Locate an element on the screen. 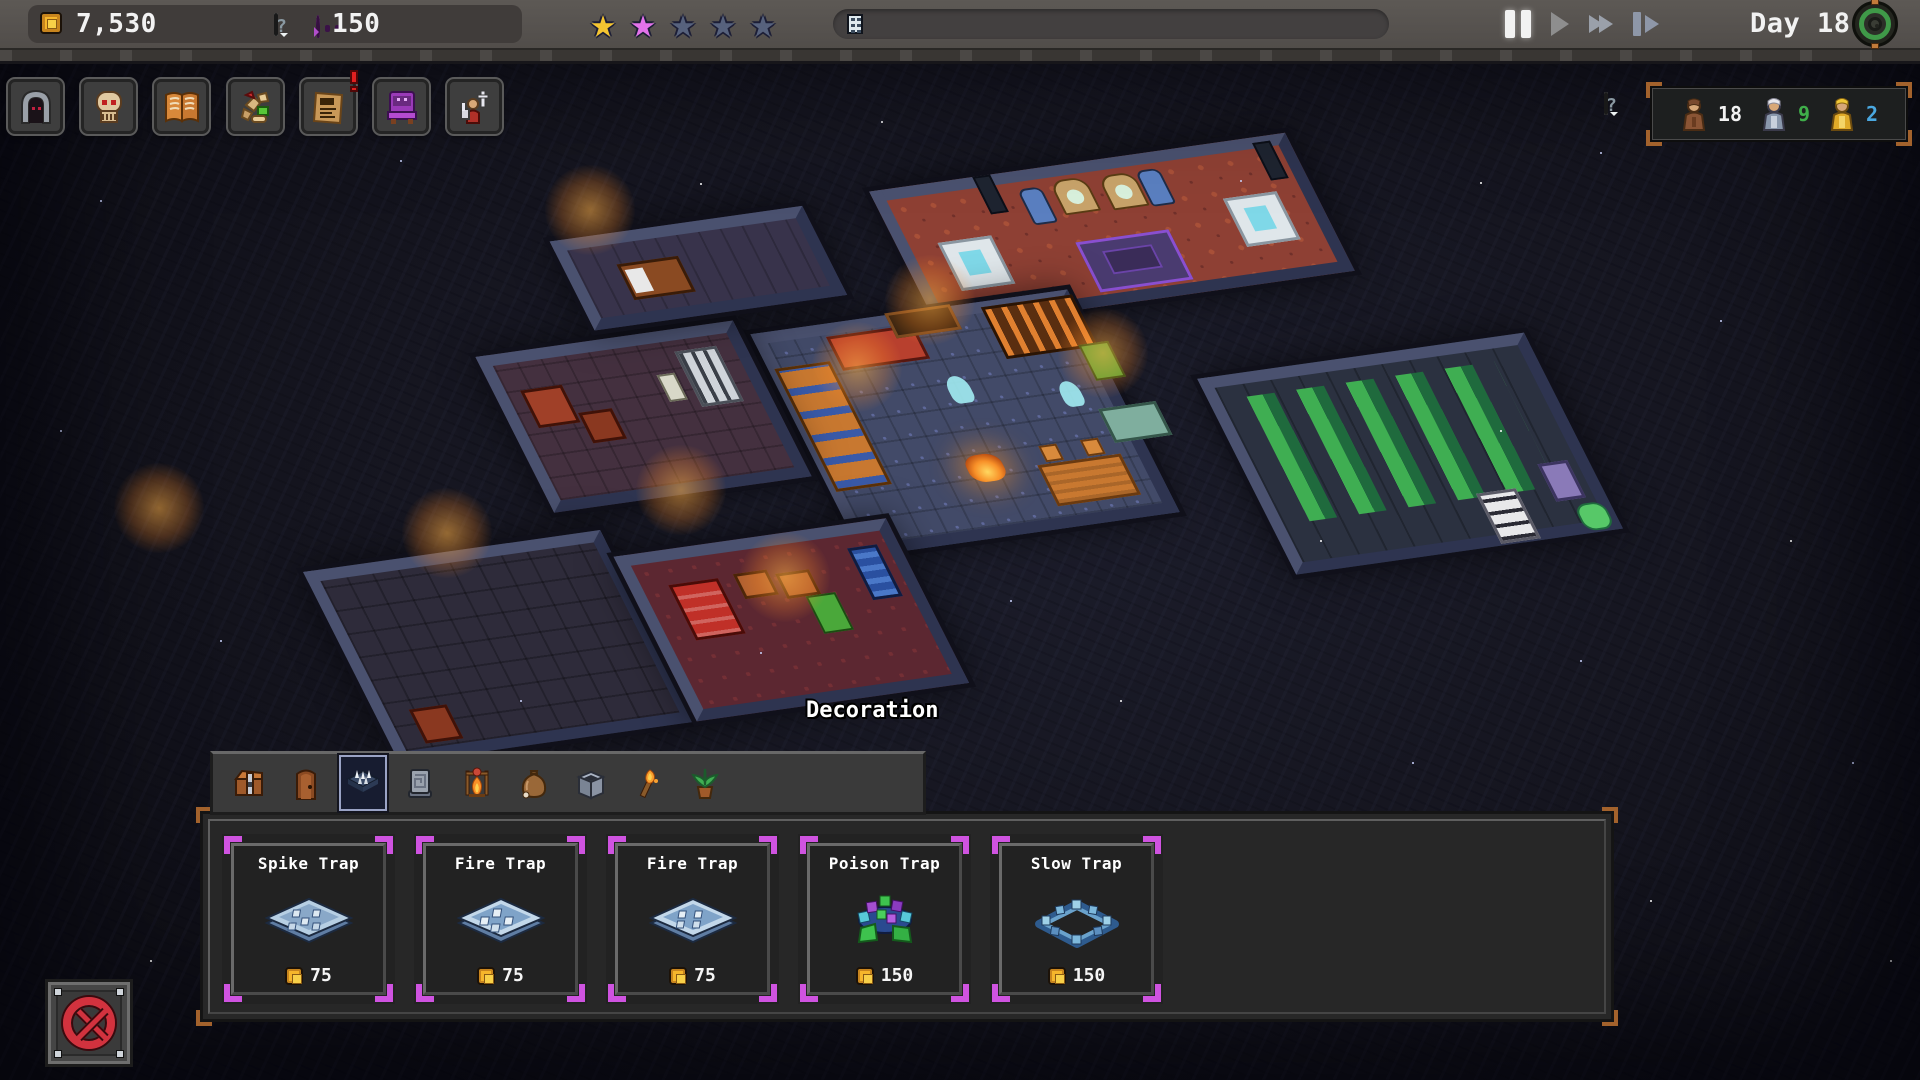 The width and height of the screenshot is (1920, 1080). toolbar-button-resources is located at coordinates (255, 106).